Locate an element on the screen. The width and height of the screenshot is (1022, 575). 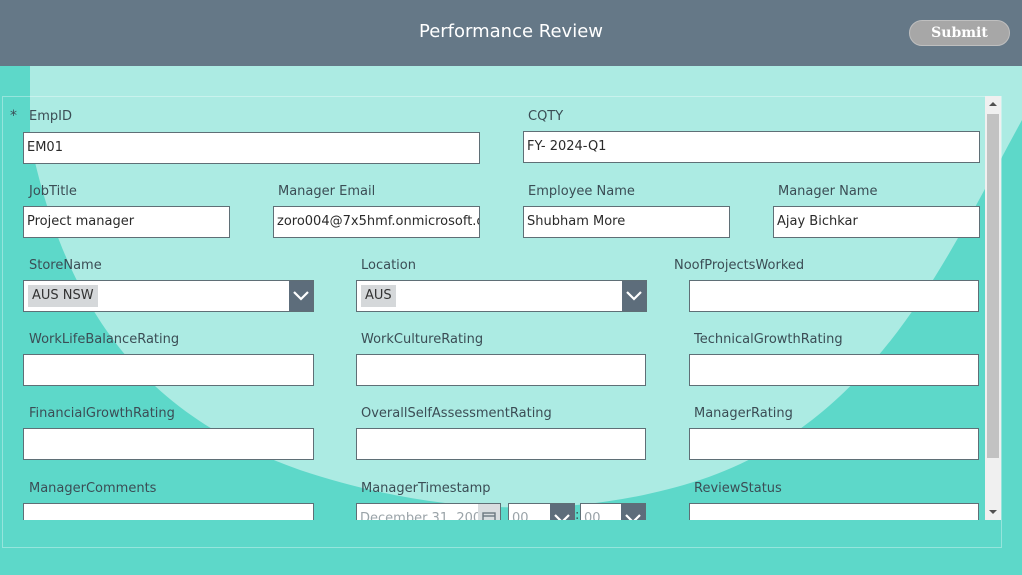
page-title: Performance Review is located at coordinates (510, 31).